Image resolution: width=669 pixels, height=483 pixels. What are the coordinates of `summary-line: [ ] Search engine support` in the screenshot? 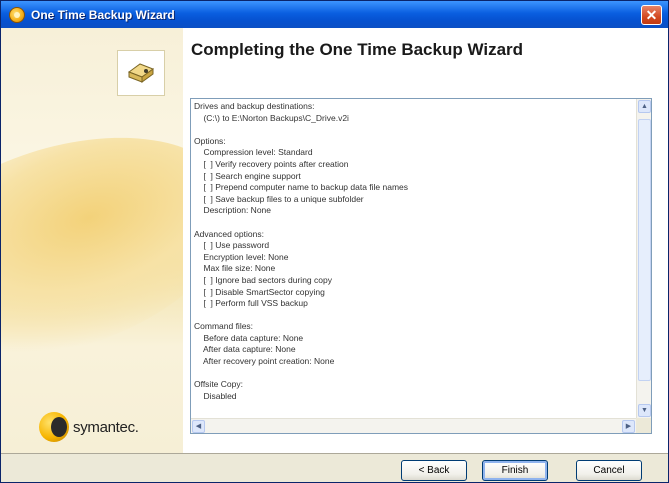 It's located at (247, 175).